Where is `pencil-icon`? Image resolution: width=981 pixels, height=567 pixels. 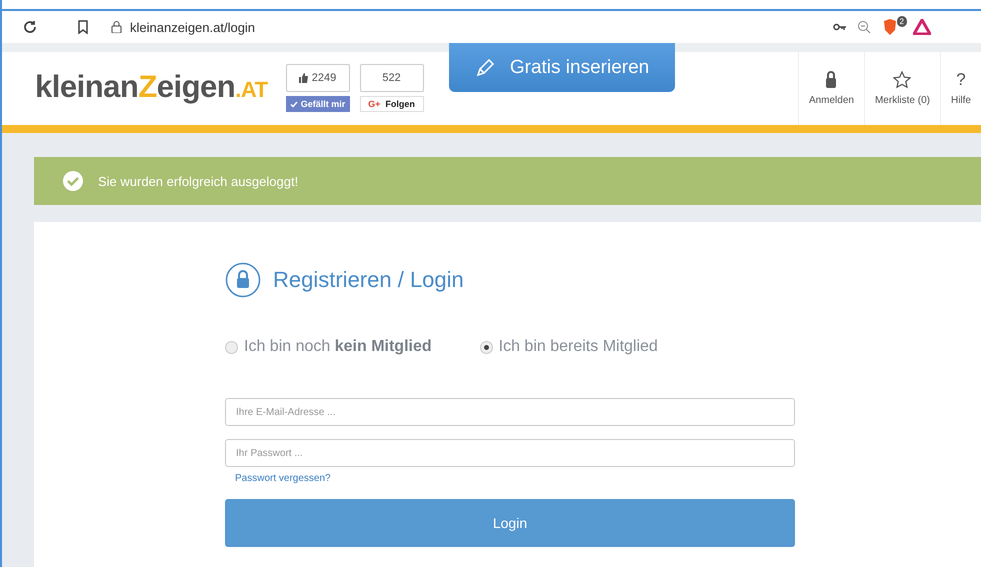
pencil-icon is located at coordinates (485, 67).